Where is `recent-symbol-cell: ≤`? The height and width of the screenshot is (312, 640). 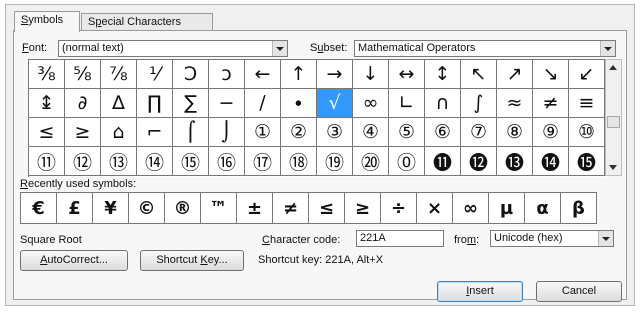 recent-symbol-cell: ≤ is located at coordinates (327, 208).